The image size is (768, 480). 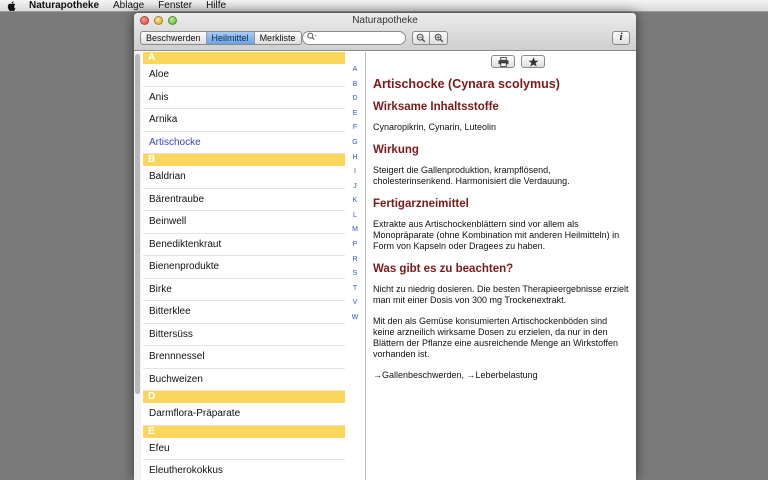 What do you see at coordinates (128, 6) in the screenshot?
I see `menu-ablage: Ablage` at bounding box center [128, 6].